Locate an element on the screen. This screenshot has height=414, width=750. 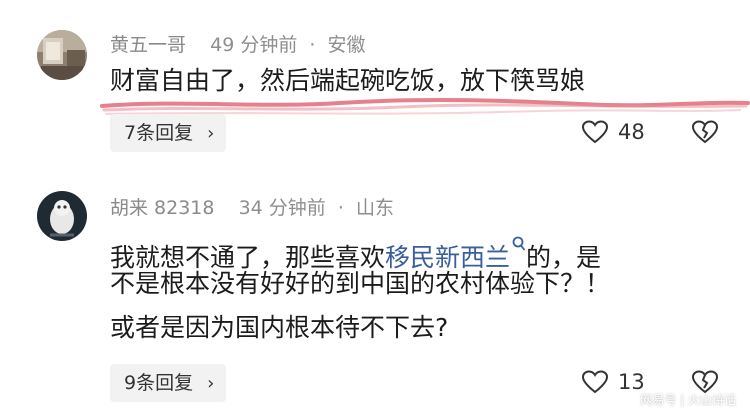
like-button: 13 is located at coordinates (613, 382).